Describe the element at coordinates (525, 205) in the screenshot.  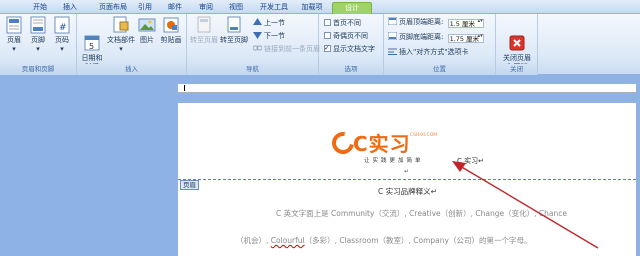
I see `annotation-arrow` at that location.